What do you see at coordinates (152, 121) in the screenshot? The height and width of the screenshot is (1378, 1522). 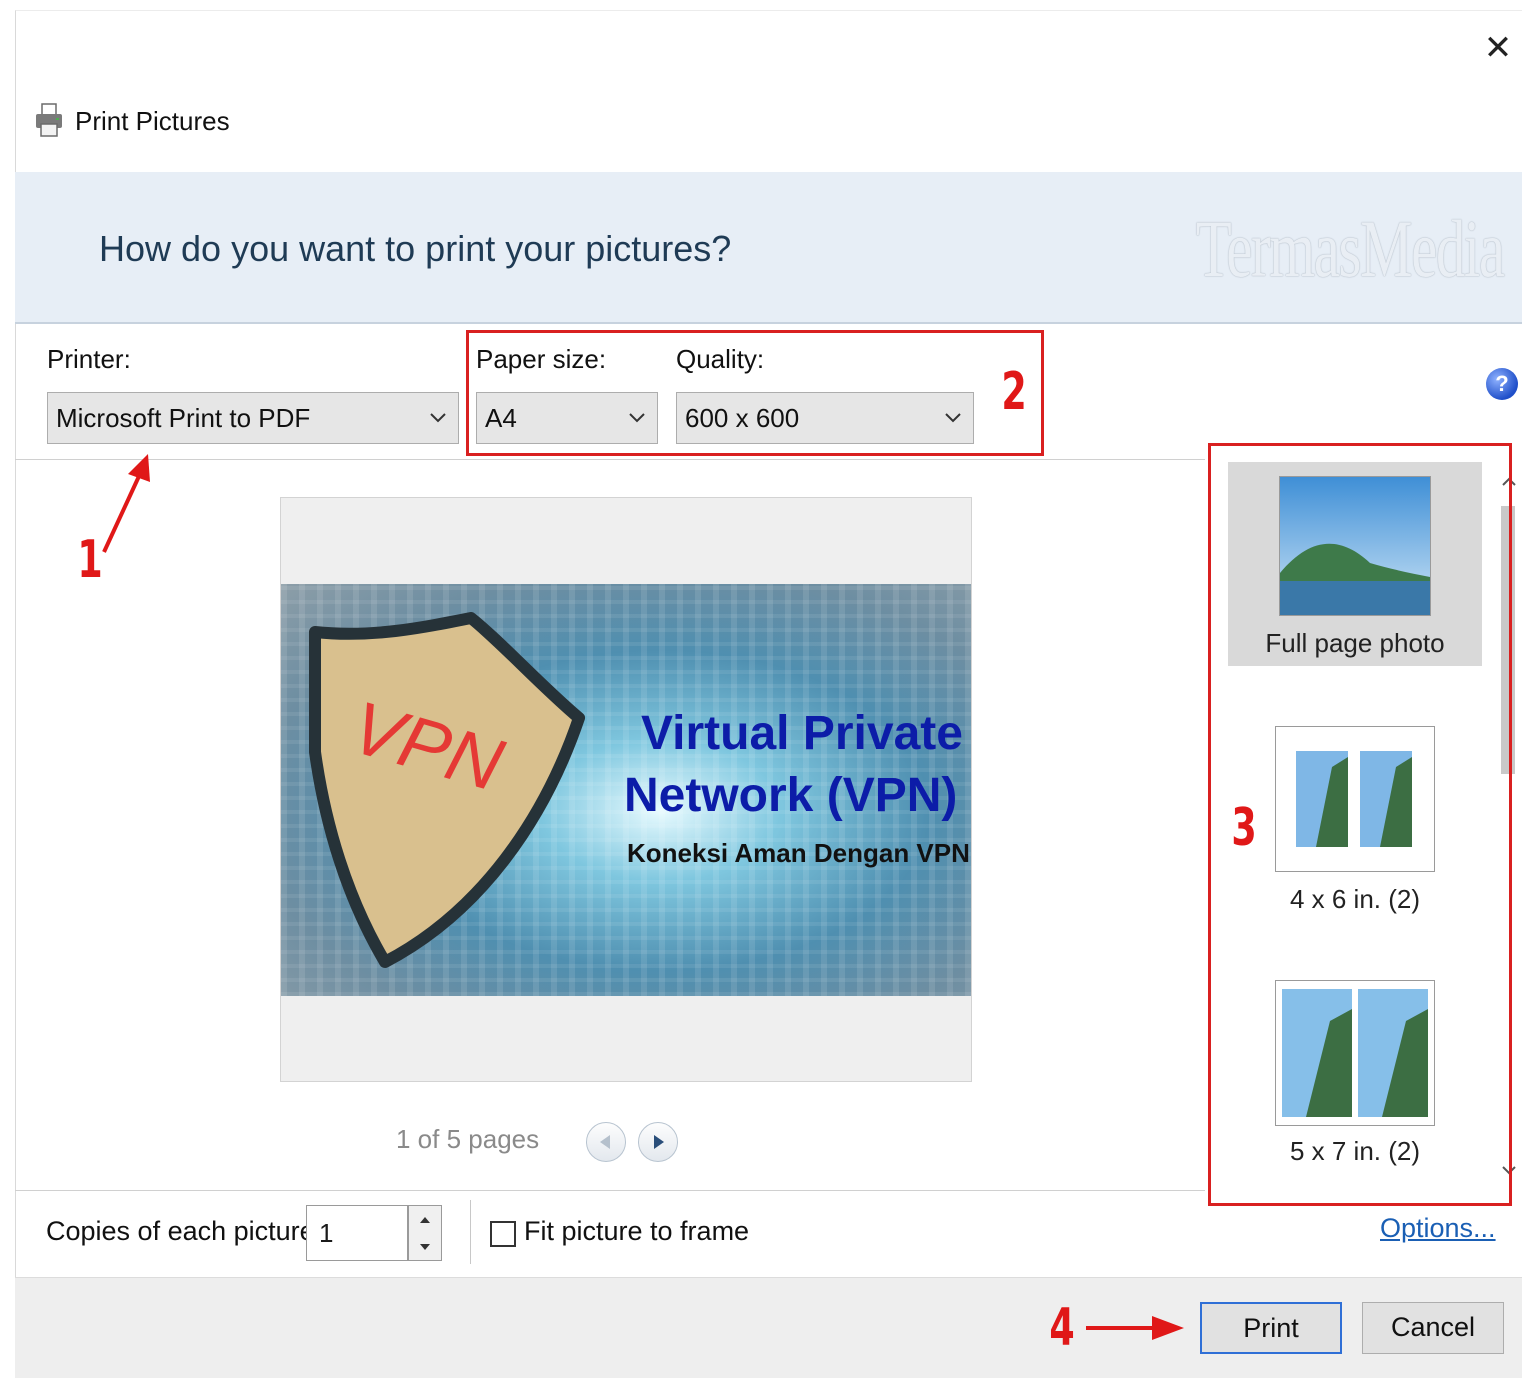 I see `window-title: Print Pictures` at bounding box center [152, 121].